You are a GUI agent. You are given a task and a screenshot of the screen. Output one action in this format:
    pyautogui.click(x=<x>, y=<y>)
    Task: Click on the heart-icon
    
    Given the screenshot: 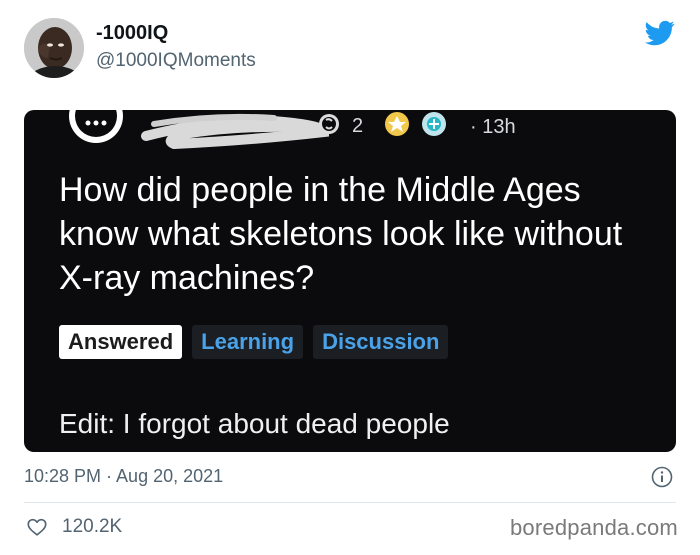 What is the action you would take?
    pyautogui.click(x=37, y=527)
    